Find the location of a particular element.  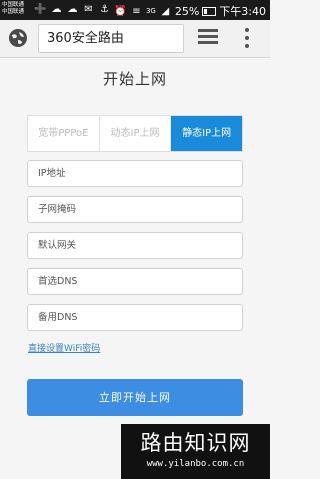

watermark-title: 路由知识网 is located at coordinates (195, 443).